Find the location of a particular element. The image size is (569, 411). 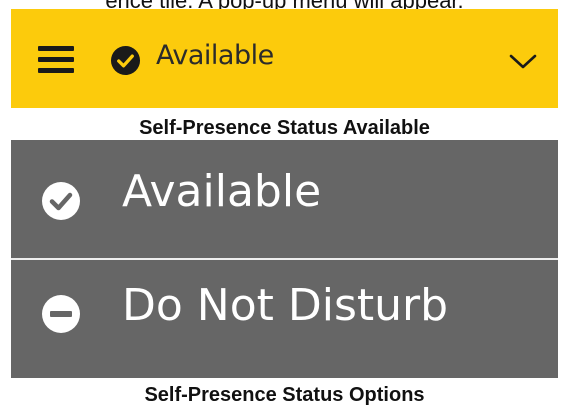

minus-circle-icon is located at coordinates (61, 314).